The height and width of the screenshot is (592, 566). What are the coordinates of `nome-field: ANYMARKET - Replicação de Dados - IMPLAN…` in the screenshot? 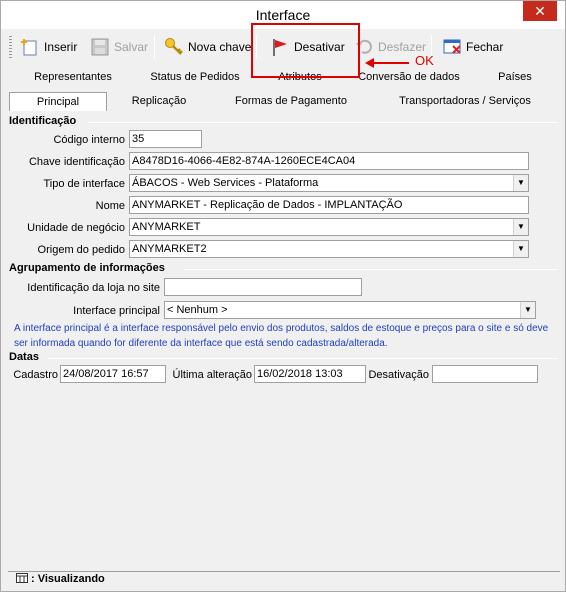 It's located at (329, 205).